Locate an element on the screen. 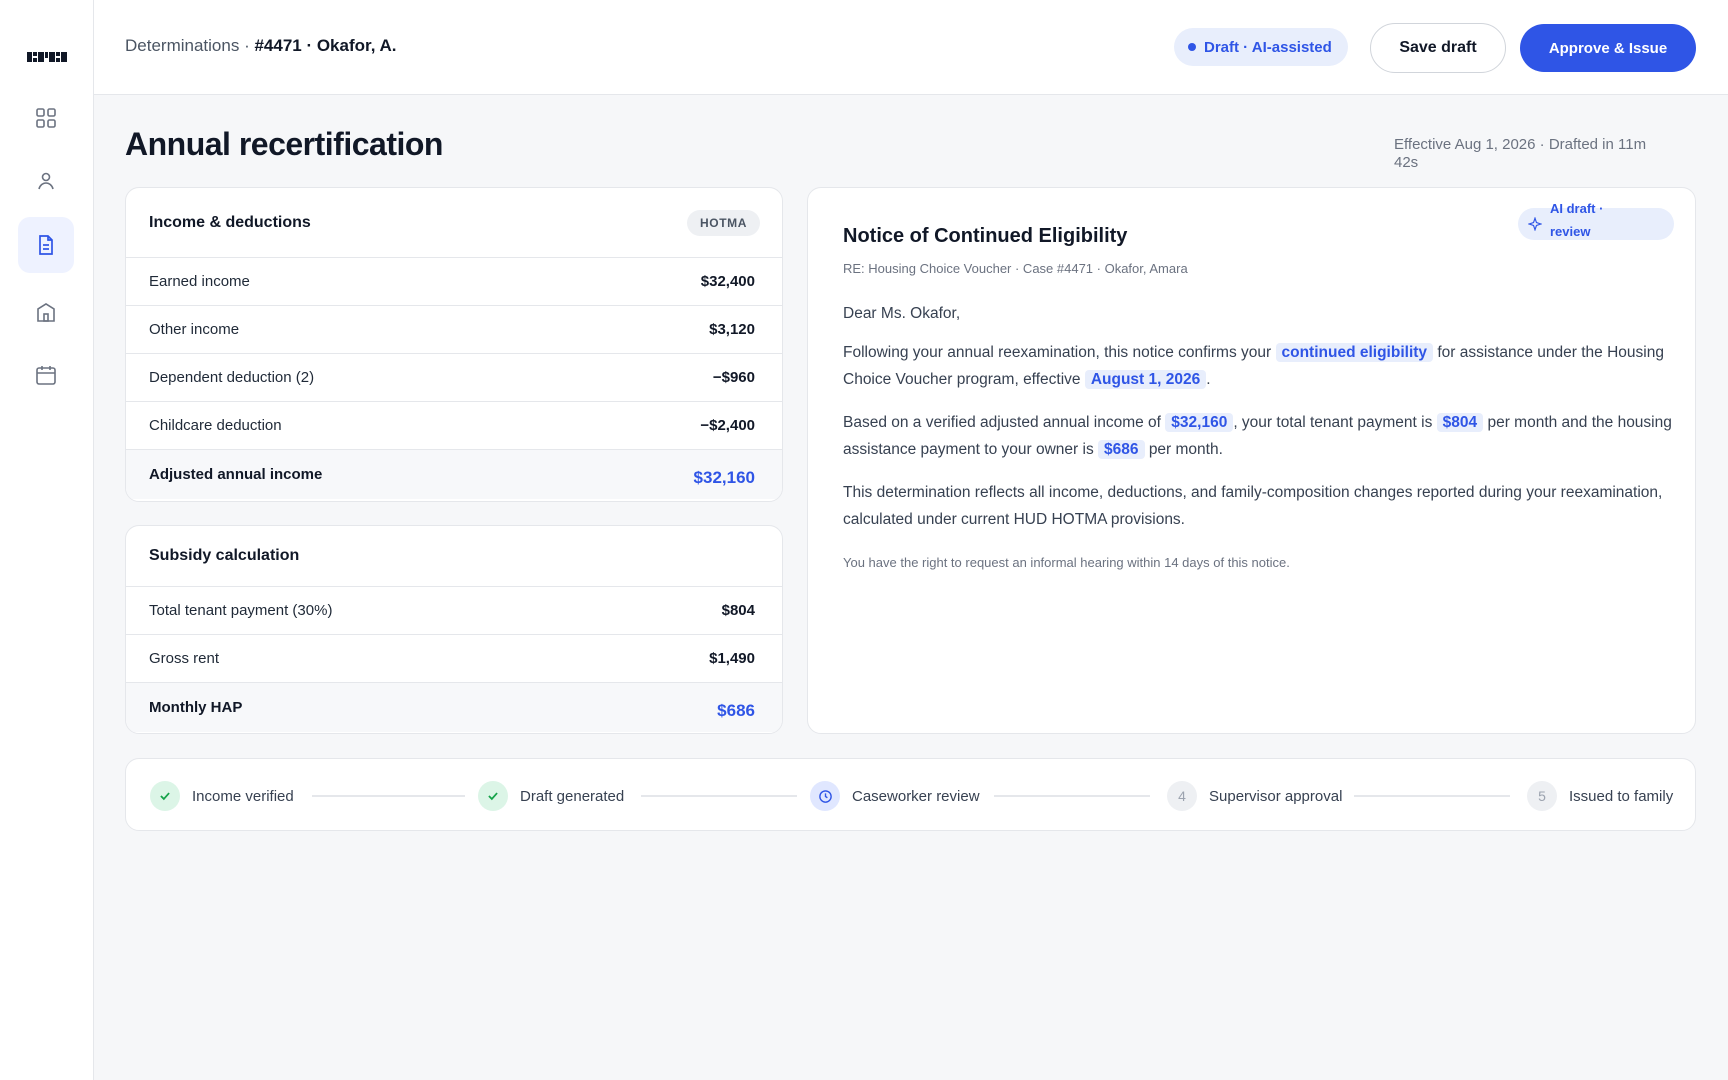 Image resolution: width=1728 pixels, height=1080 pixels. row-label: Dependent deduction (2) is located at coordinates (232, 377).